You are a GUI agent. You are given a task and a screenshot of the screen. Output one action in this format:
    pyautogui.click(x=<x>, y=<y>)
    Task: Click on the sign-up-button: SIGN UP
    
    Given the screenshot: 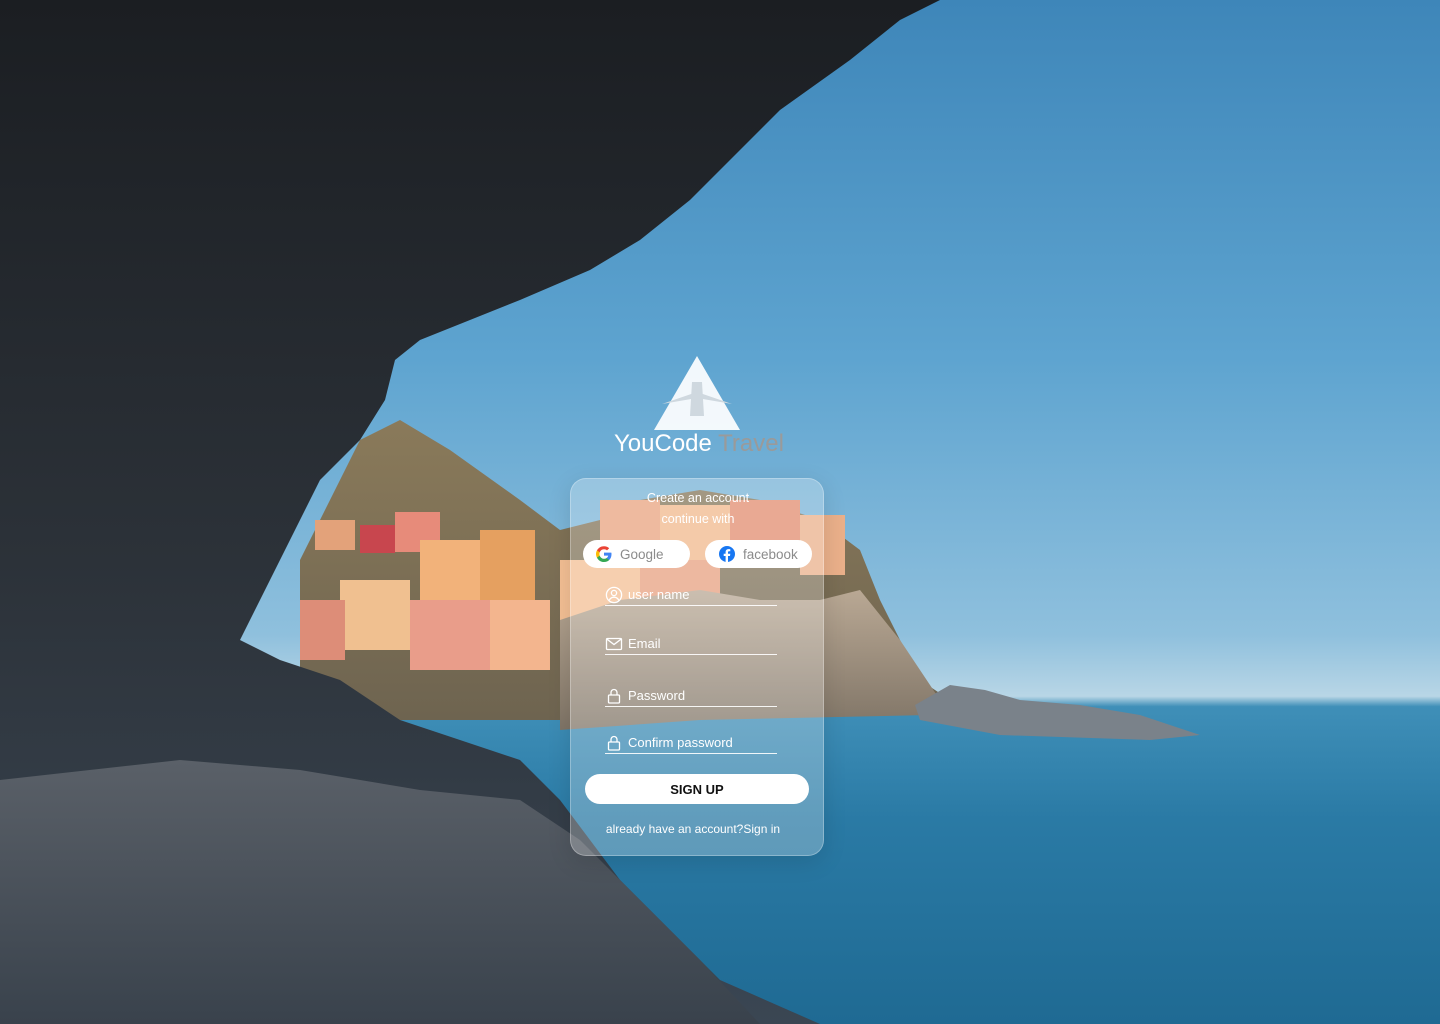 What is the action you would take?
    pyautogui.click(x=697, y=789)
    